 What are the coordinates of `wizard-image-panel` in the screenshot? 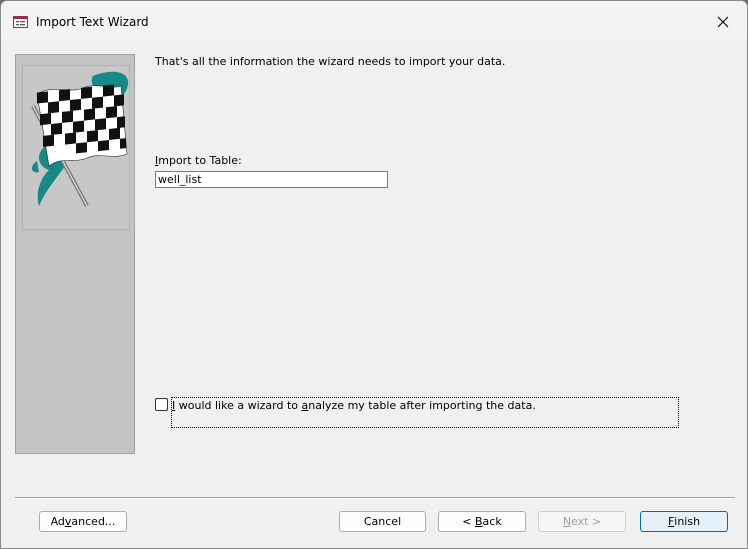 It's located at (75, 254).